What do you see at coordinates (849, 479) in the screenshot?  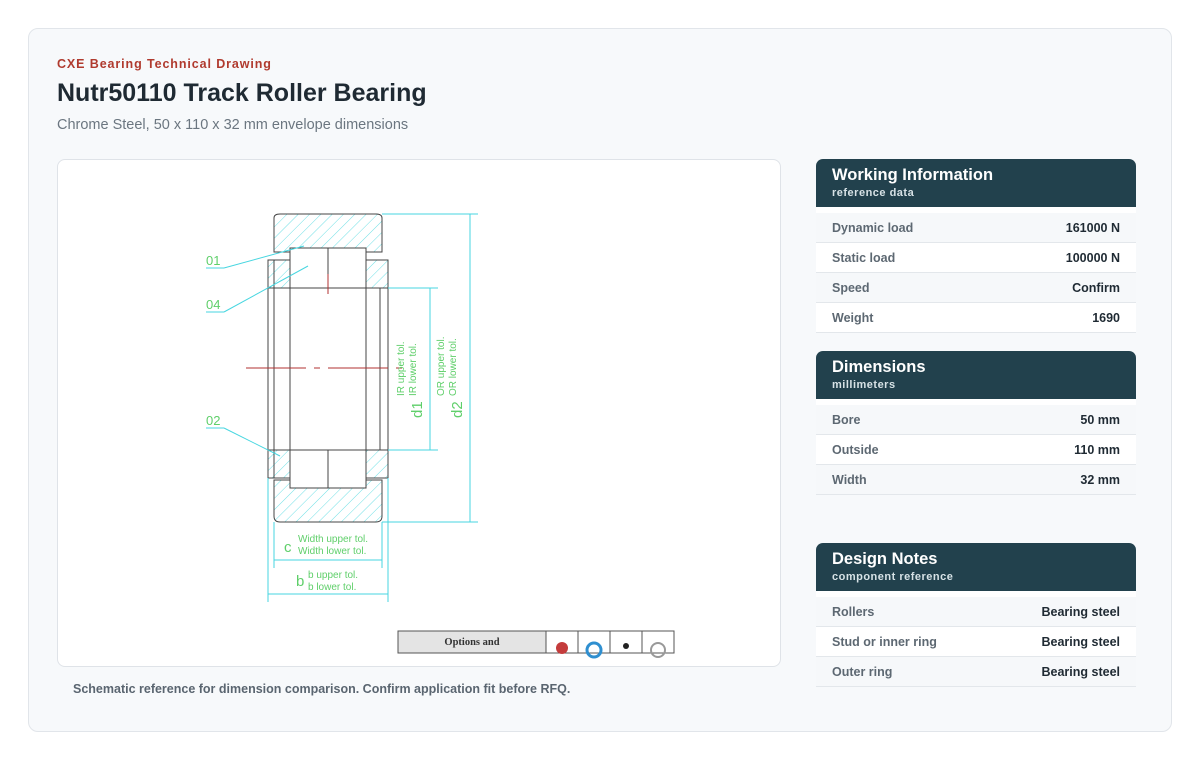 I see `row-key: Width` at bounding box center [849, 479].